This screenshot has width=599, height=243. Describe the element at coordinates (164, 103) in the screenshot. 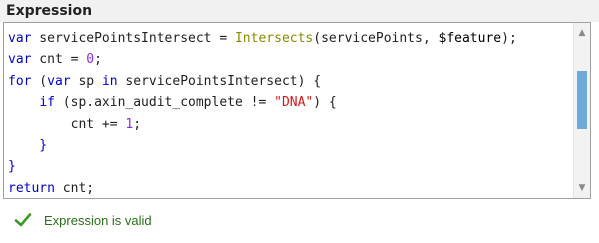

I see `code-token: (sp.axin_audit_complete !=` at that location.